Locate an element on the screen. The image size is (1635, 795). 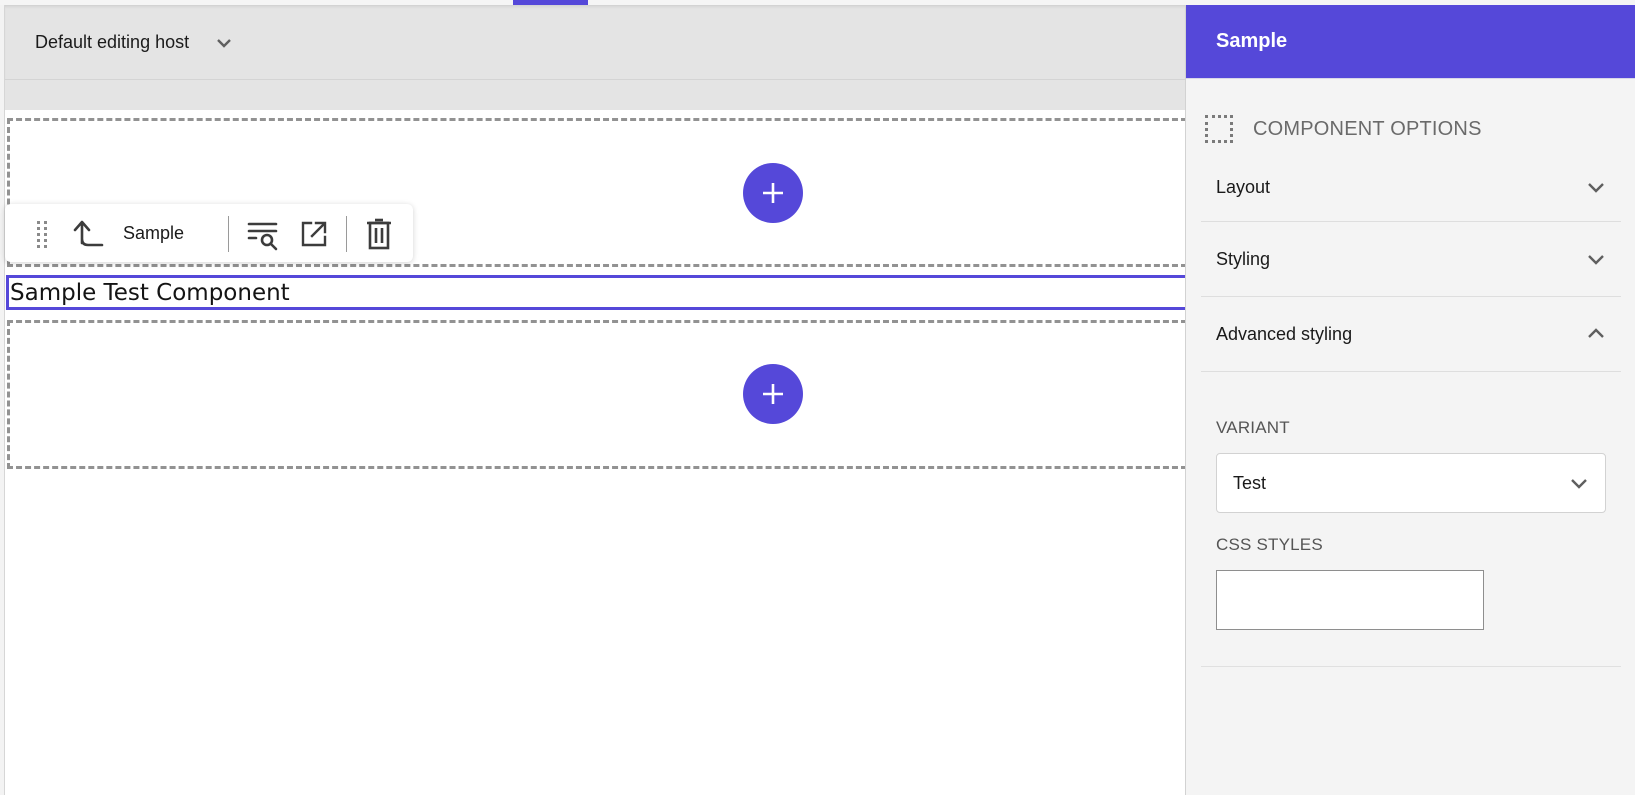
toolbar-component-name: Sample is located at coordinates (154, 232).